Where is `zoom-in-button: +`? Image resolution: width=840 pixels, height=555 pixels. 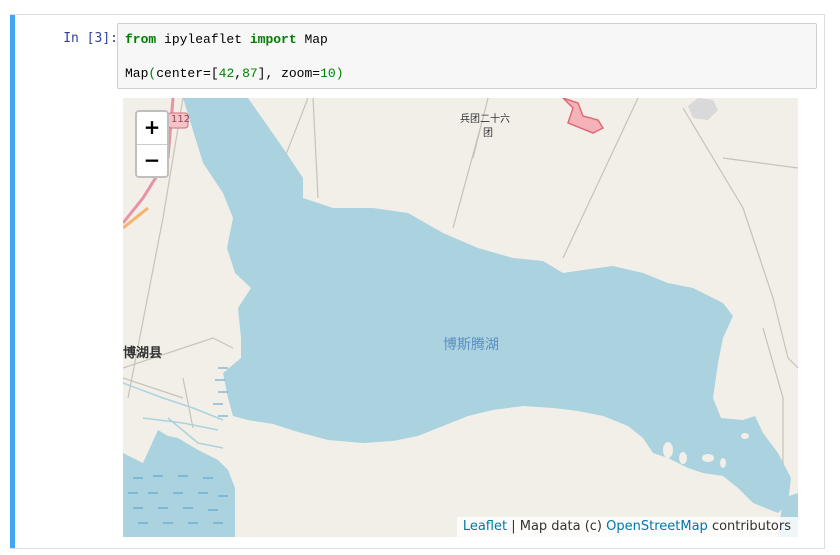 zoom-in-button: + is located at coordinates (152, 128).